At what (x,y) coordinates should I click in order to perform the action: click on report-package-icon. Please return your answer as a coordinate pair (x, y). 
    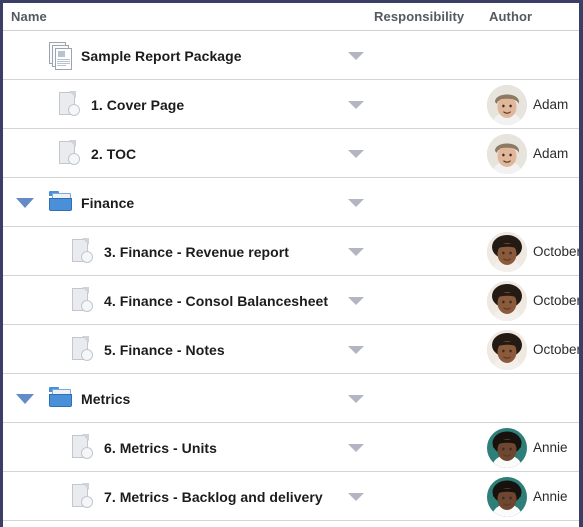
    Looking at the image, I should click on (61, 55).